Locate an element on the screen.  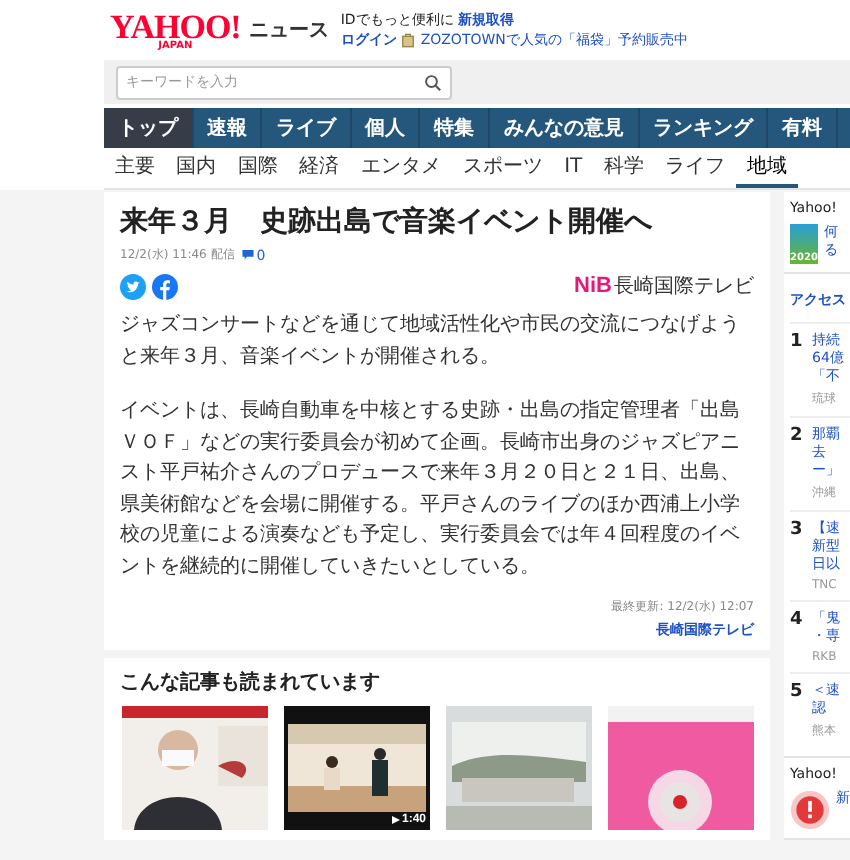
twitter-icon is located at coordinates (133, 286).